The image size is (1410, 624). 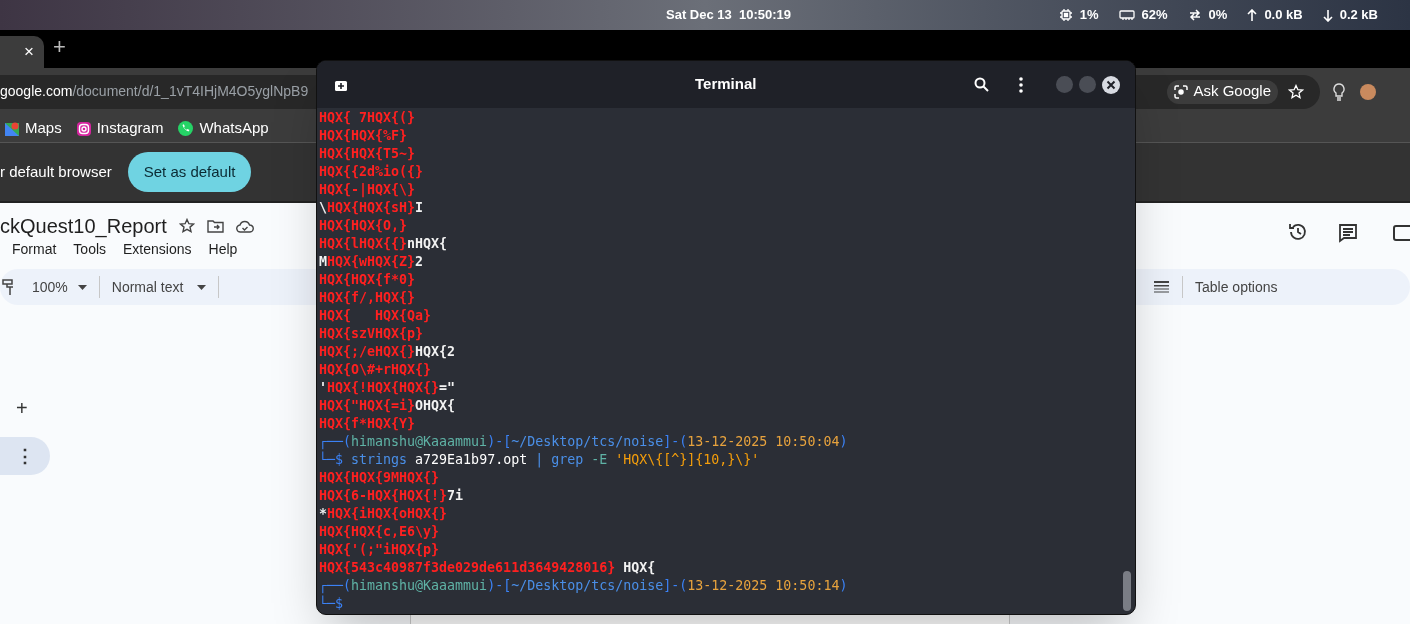 What do you see at coordinates (383, 514) in the screenshot?
I see `output-line: *HQX{iHQX{oHQX{}` at bounding box center [383, 514].